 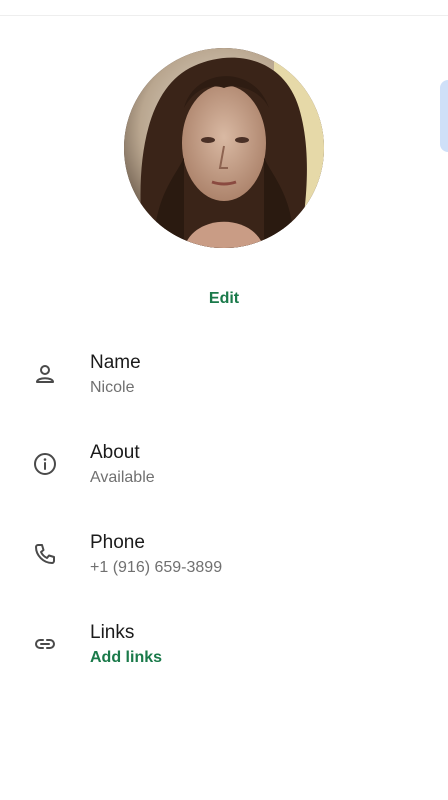 I want to click on person-icon, so click(x=45, y=374).